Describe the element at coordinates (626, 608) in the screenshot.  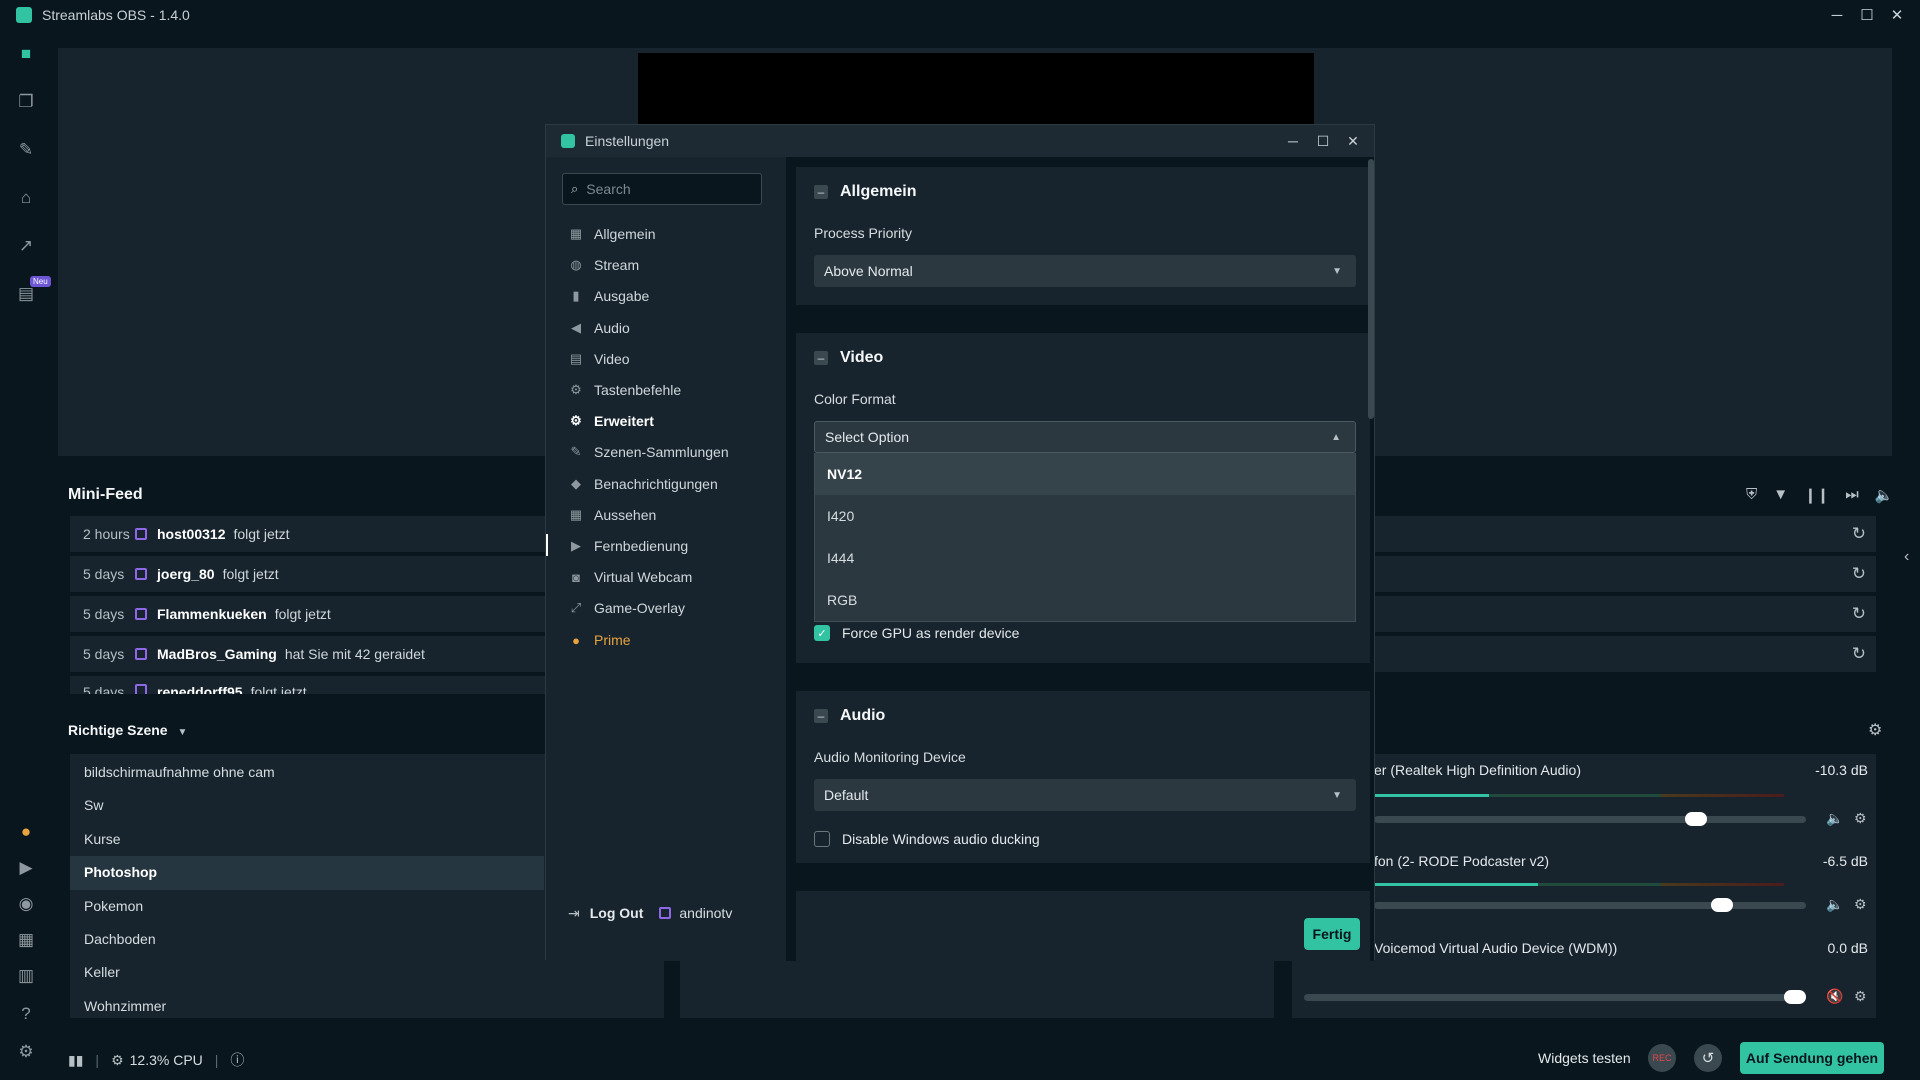
I see `settings-nav-item: ⤢ Game-Overlay` at that location.